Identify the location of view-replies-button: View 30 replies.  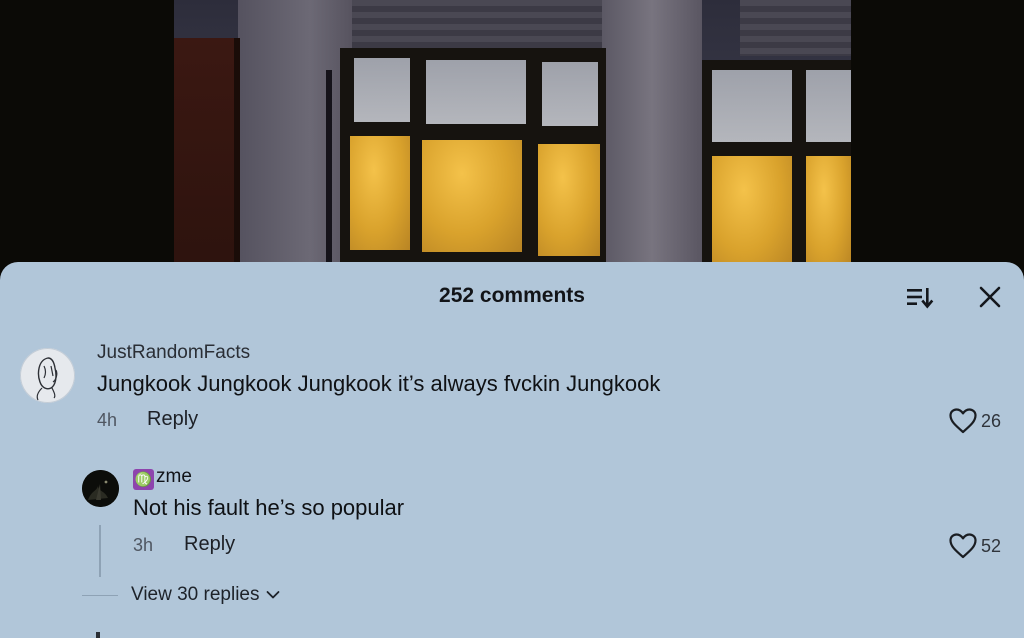
(205, 595).